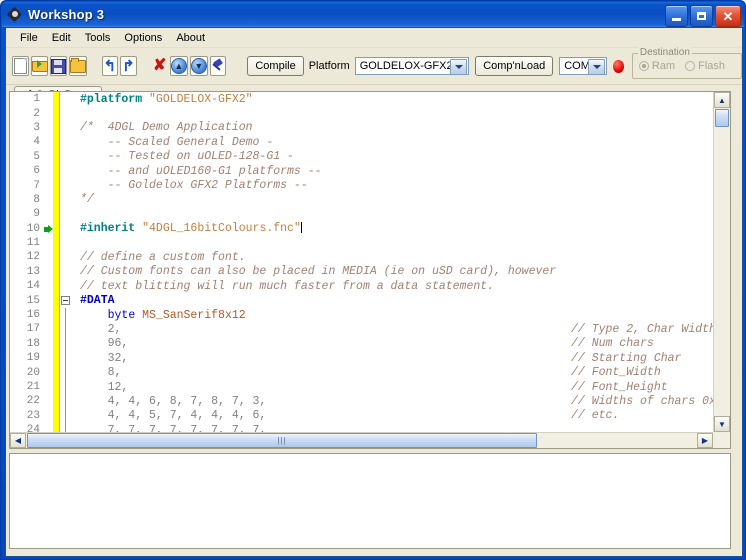 The height and width of the screenshot is (560, 746). Describe the element at coordinates (361, 228) in the screenshot. I see `code-line: 10 #inherit "4DGL_16bitColours.fnc"` at that location.